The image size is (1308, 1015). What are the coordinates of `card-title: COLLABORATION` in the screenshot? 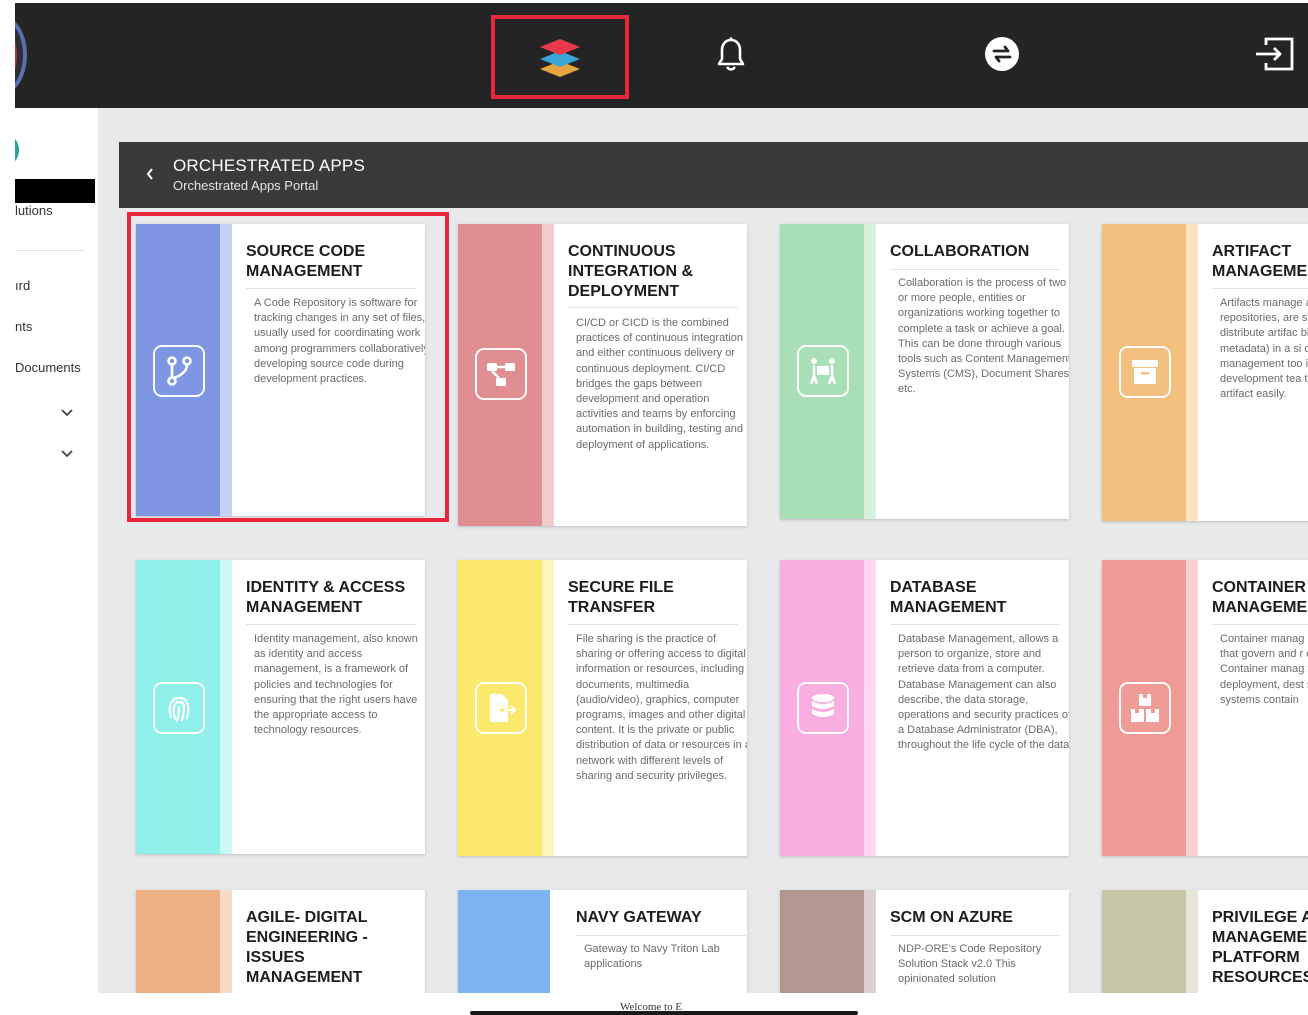 It's located at (960, 251).